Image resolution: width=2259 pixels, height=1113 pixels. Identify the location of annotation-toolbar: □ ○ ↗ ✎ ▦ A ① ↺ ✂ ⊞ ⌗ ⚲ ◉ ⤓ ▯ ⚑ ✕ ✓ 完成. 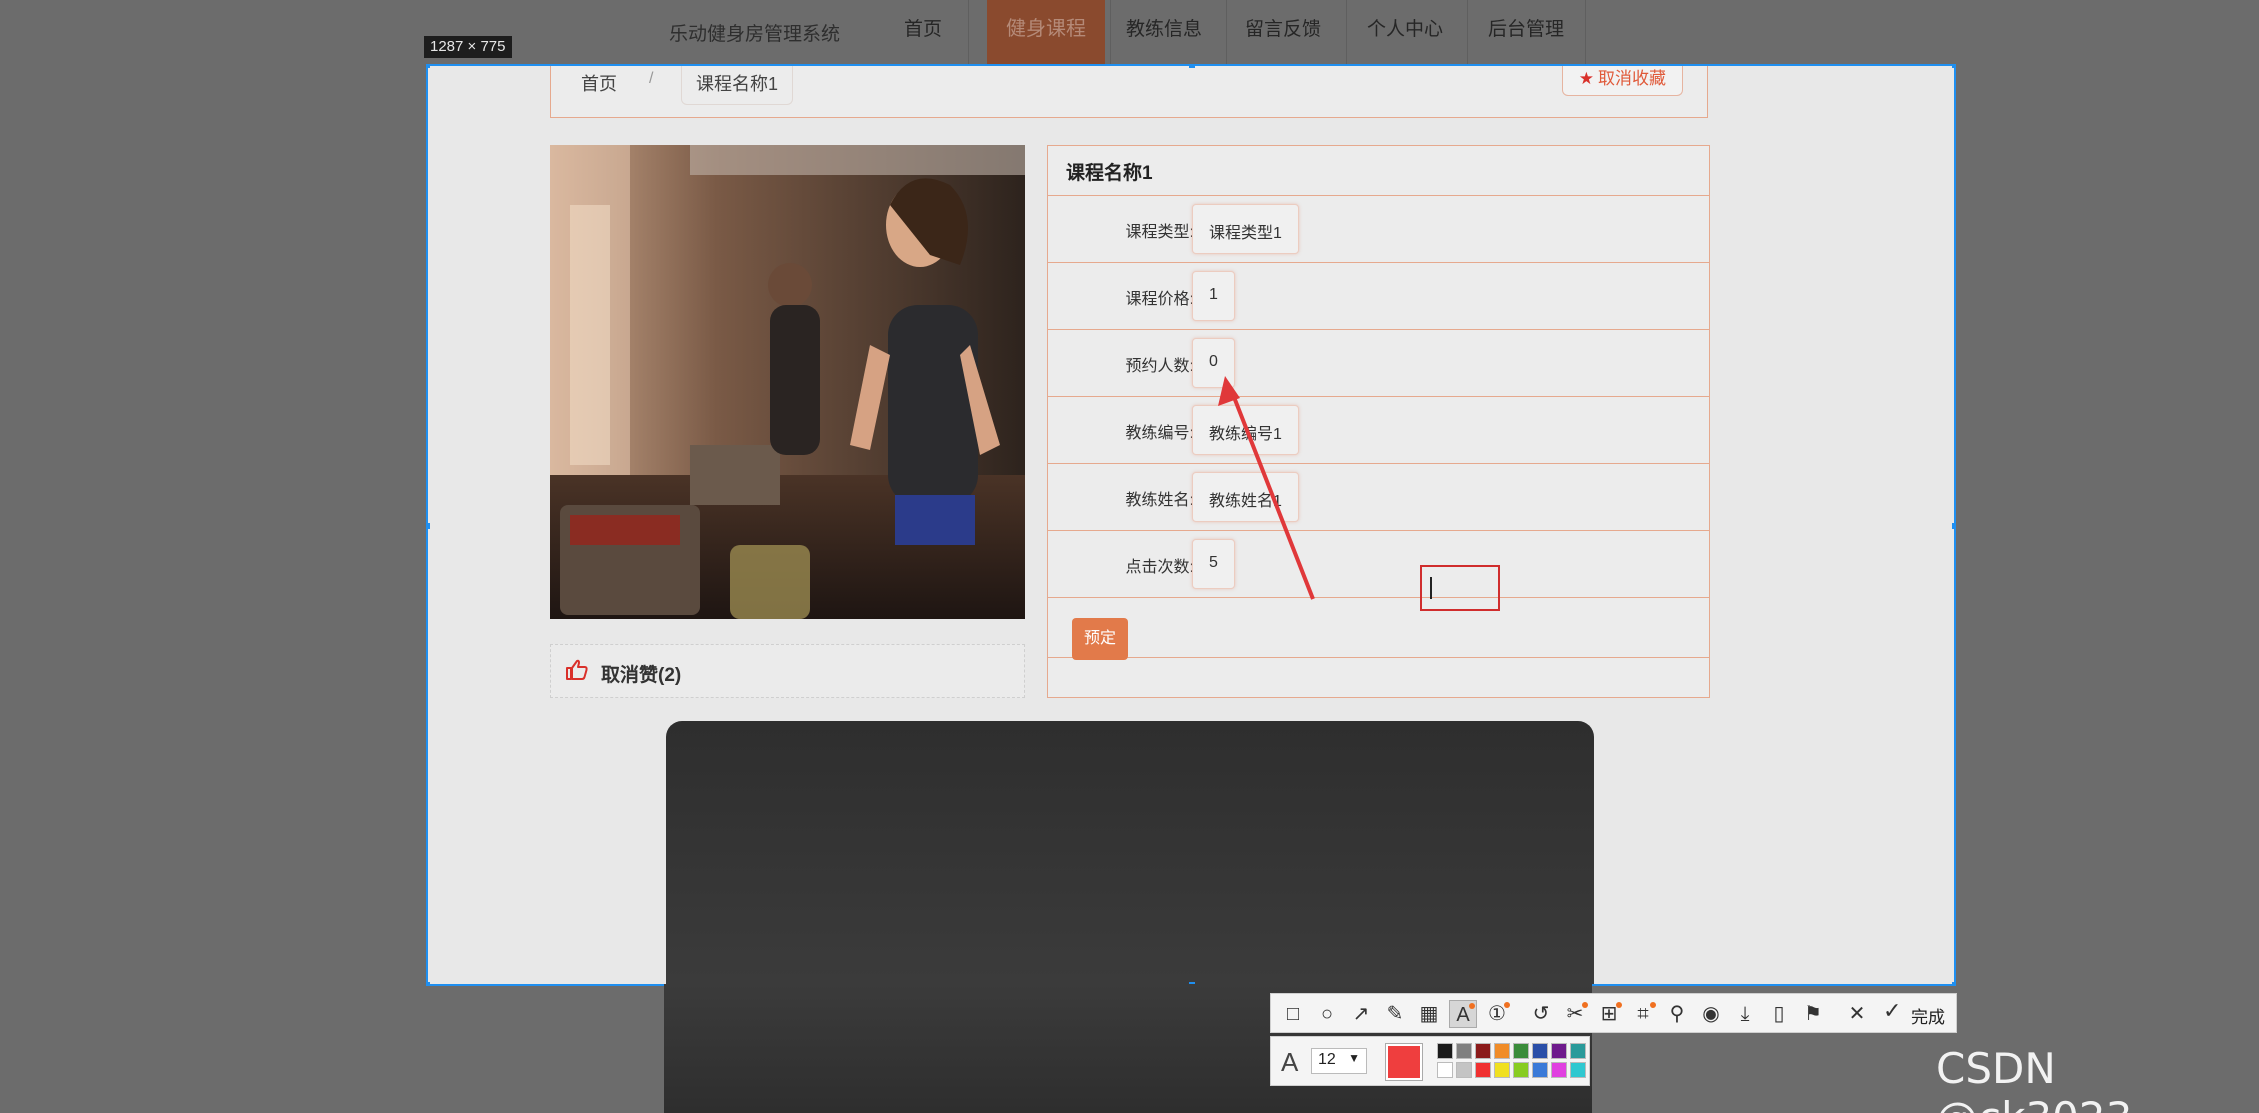
(1613, 1013).